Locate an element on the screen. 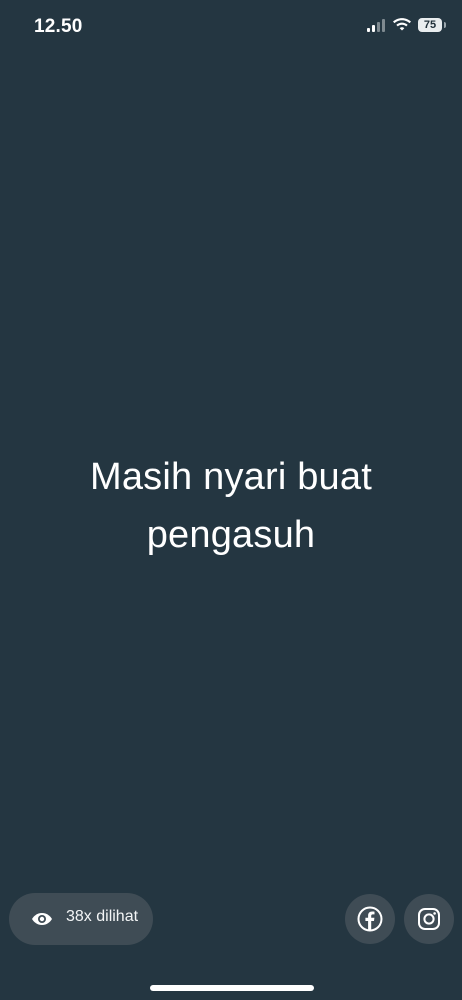  battery-icon: 75 is located at coordinates (432, 25).